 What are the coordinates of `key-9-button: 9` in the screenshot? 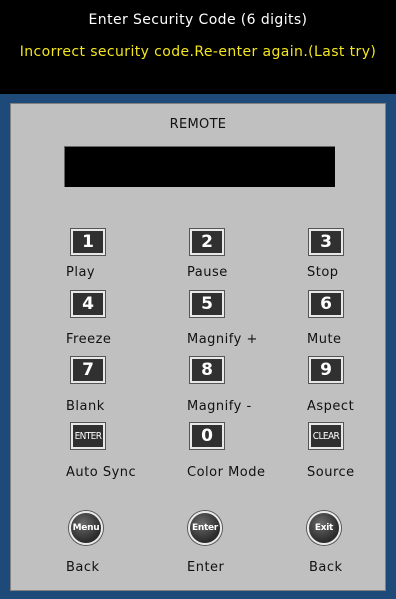 It's located at (326, 370).